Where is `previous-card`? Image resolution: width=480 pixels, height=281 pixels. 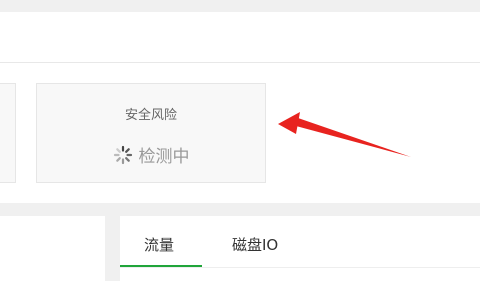
previous-card is located at coordinates (8, 133).